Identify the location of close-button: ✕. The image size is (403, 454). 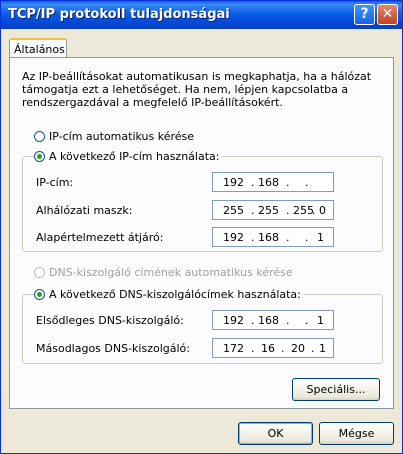
(387, 14).